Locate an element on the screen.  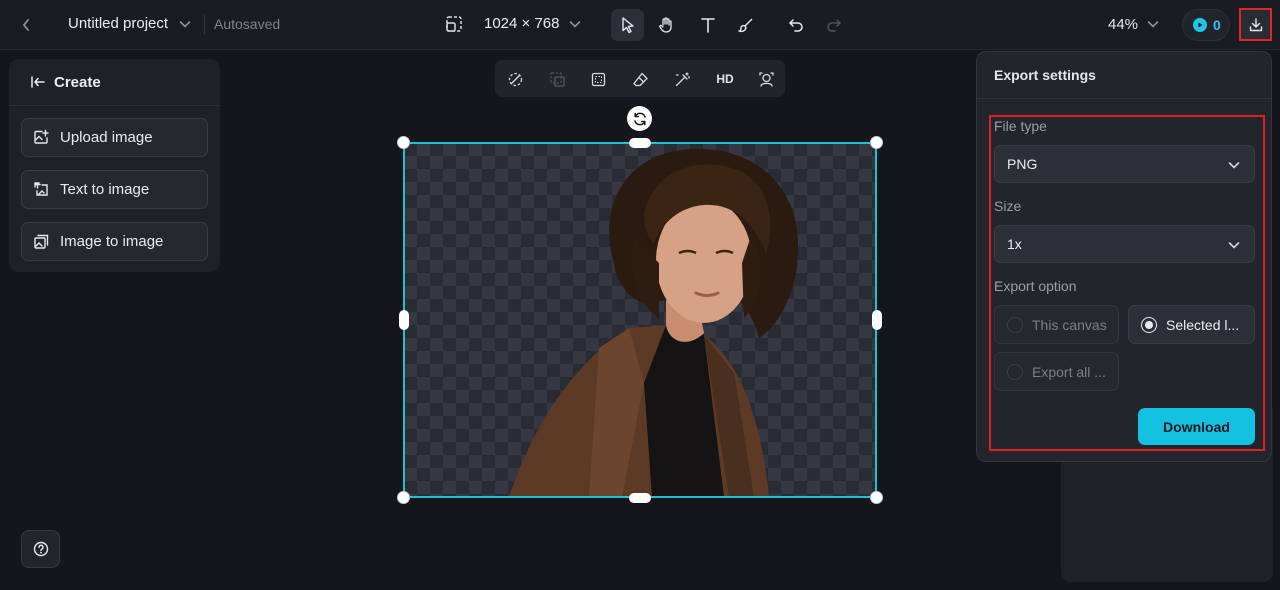
redo-icon is located at coordinates (833, 25).